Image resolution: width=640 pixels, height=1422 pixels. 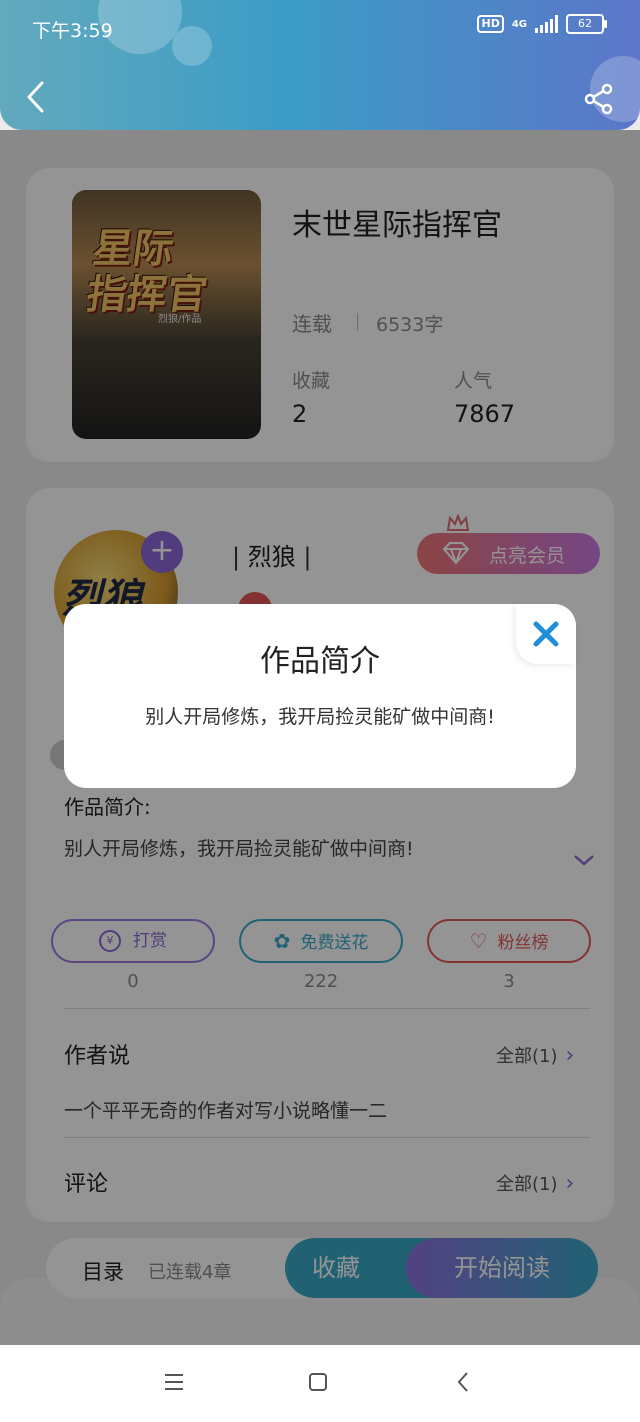 What do you see at coordinates (463, 1382) in the screenshot?
I see `back-nav-icon` at bounding box center [463, 1382].